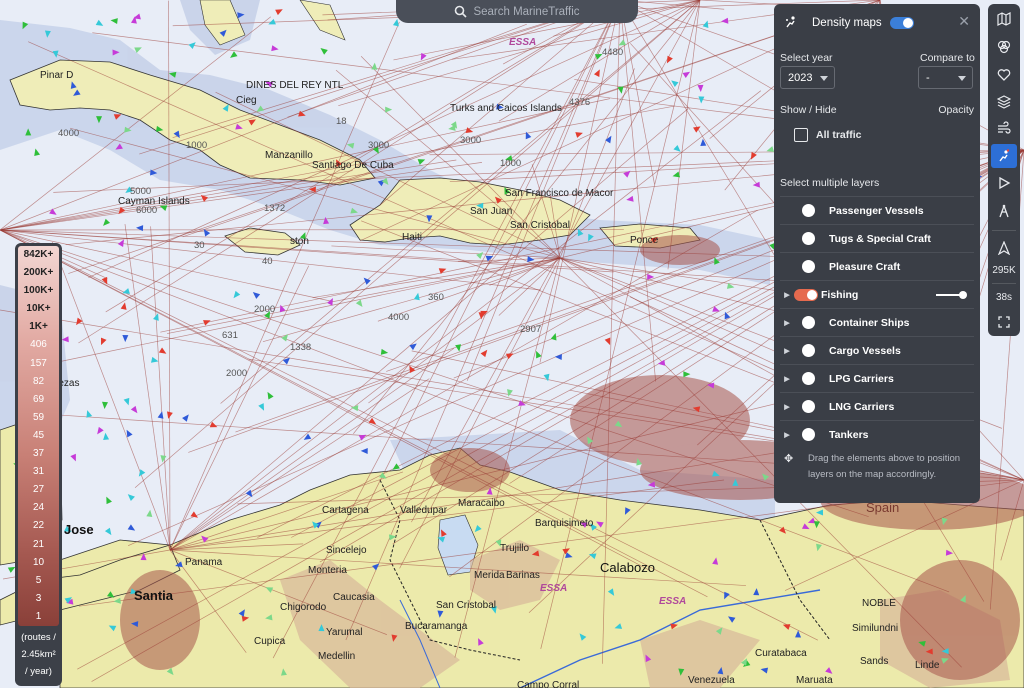  What do you see at coordinates (466, 605) in the screenshot?
I see `place-label: San Cristobal` at bounding box center [466, 605].